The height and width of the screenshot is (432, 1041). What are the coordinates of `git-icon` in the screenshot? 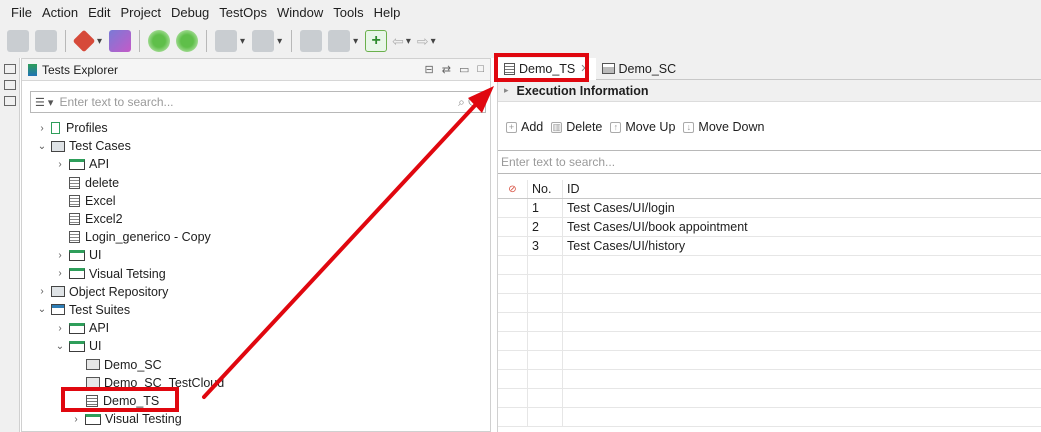 It's located at (84, 41).